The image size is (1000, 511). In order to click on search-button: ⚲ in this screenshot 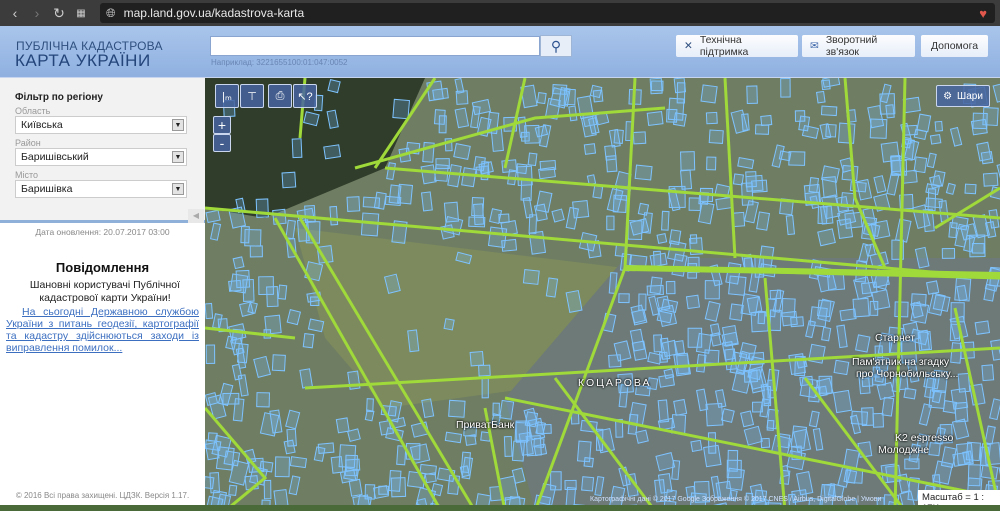, I will do `click(556, 46)`.